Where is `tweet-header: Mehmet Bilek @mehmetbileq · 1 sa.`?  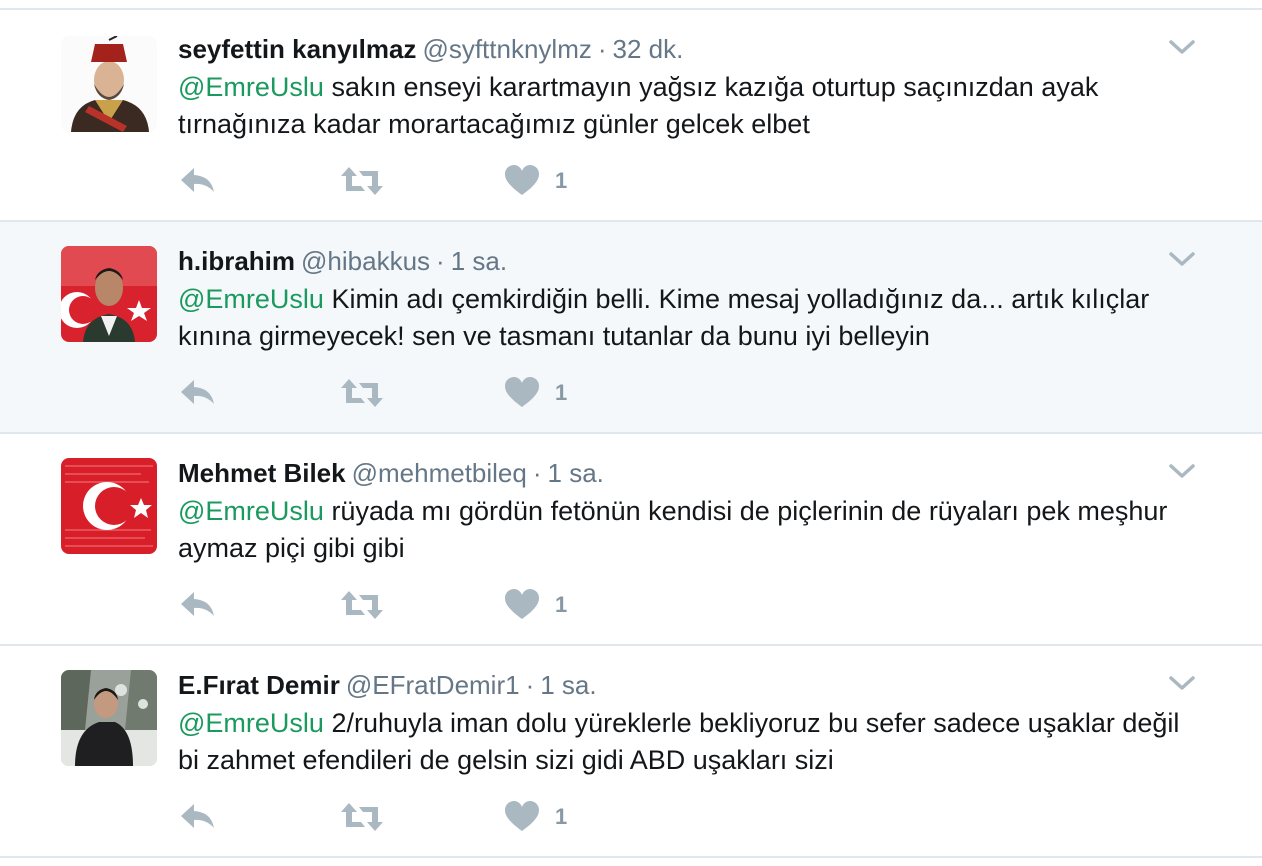 tweet-header: Mehmet Bilek @mehmetbileq · 1 sa. is located at coordinates (391, 473).